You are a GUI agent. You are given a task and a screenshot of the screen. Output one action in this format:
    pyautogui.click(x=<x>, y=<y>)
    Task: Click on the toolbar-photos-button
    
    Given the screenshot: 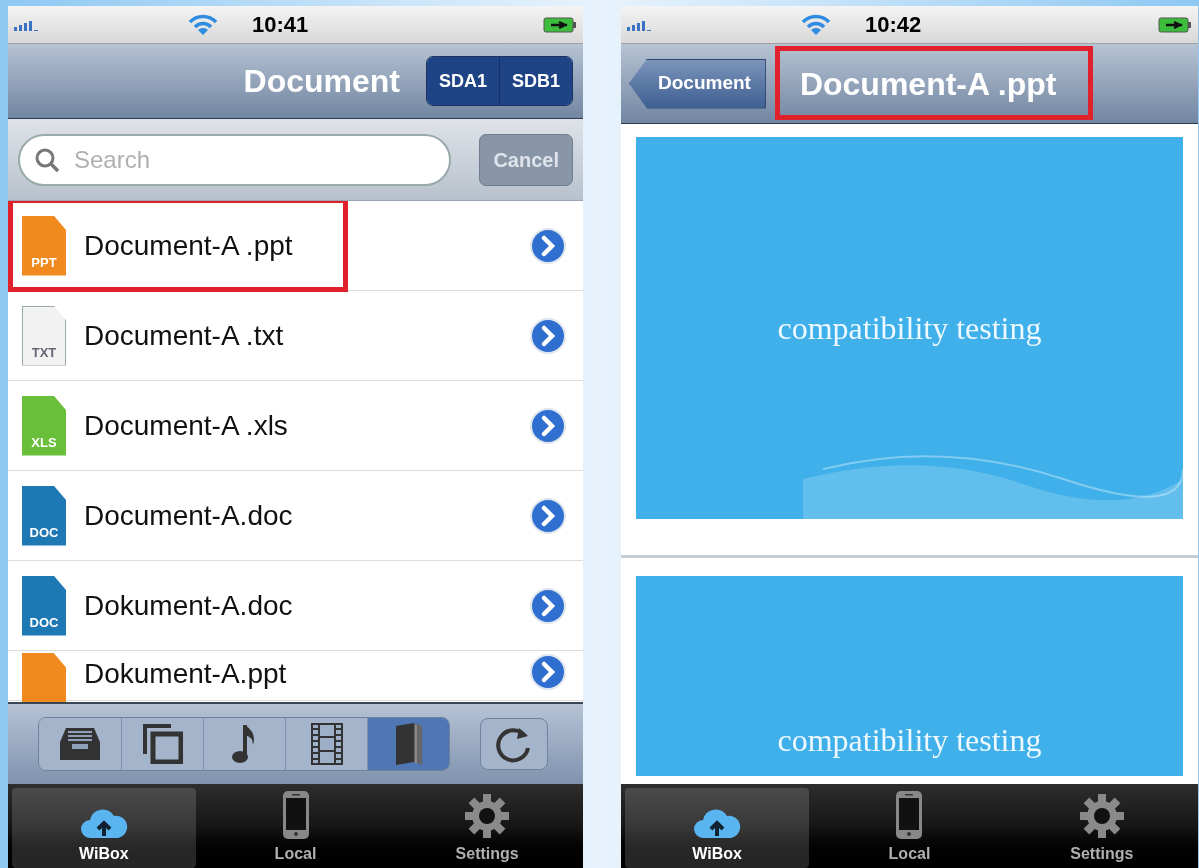 What is the action you would take?
    pyautogui.click(x=162, y=744)
    